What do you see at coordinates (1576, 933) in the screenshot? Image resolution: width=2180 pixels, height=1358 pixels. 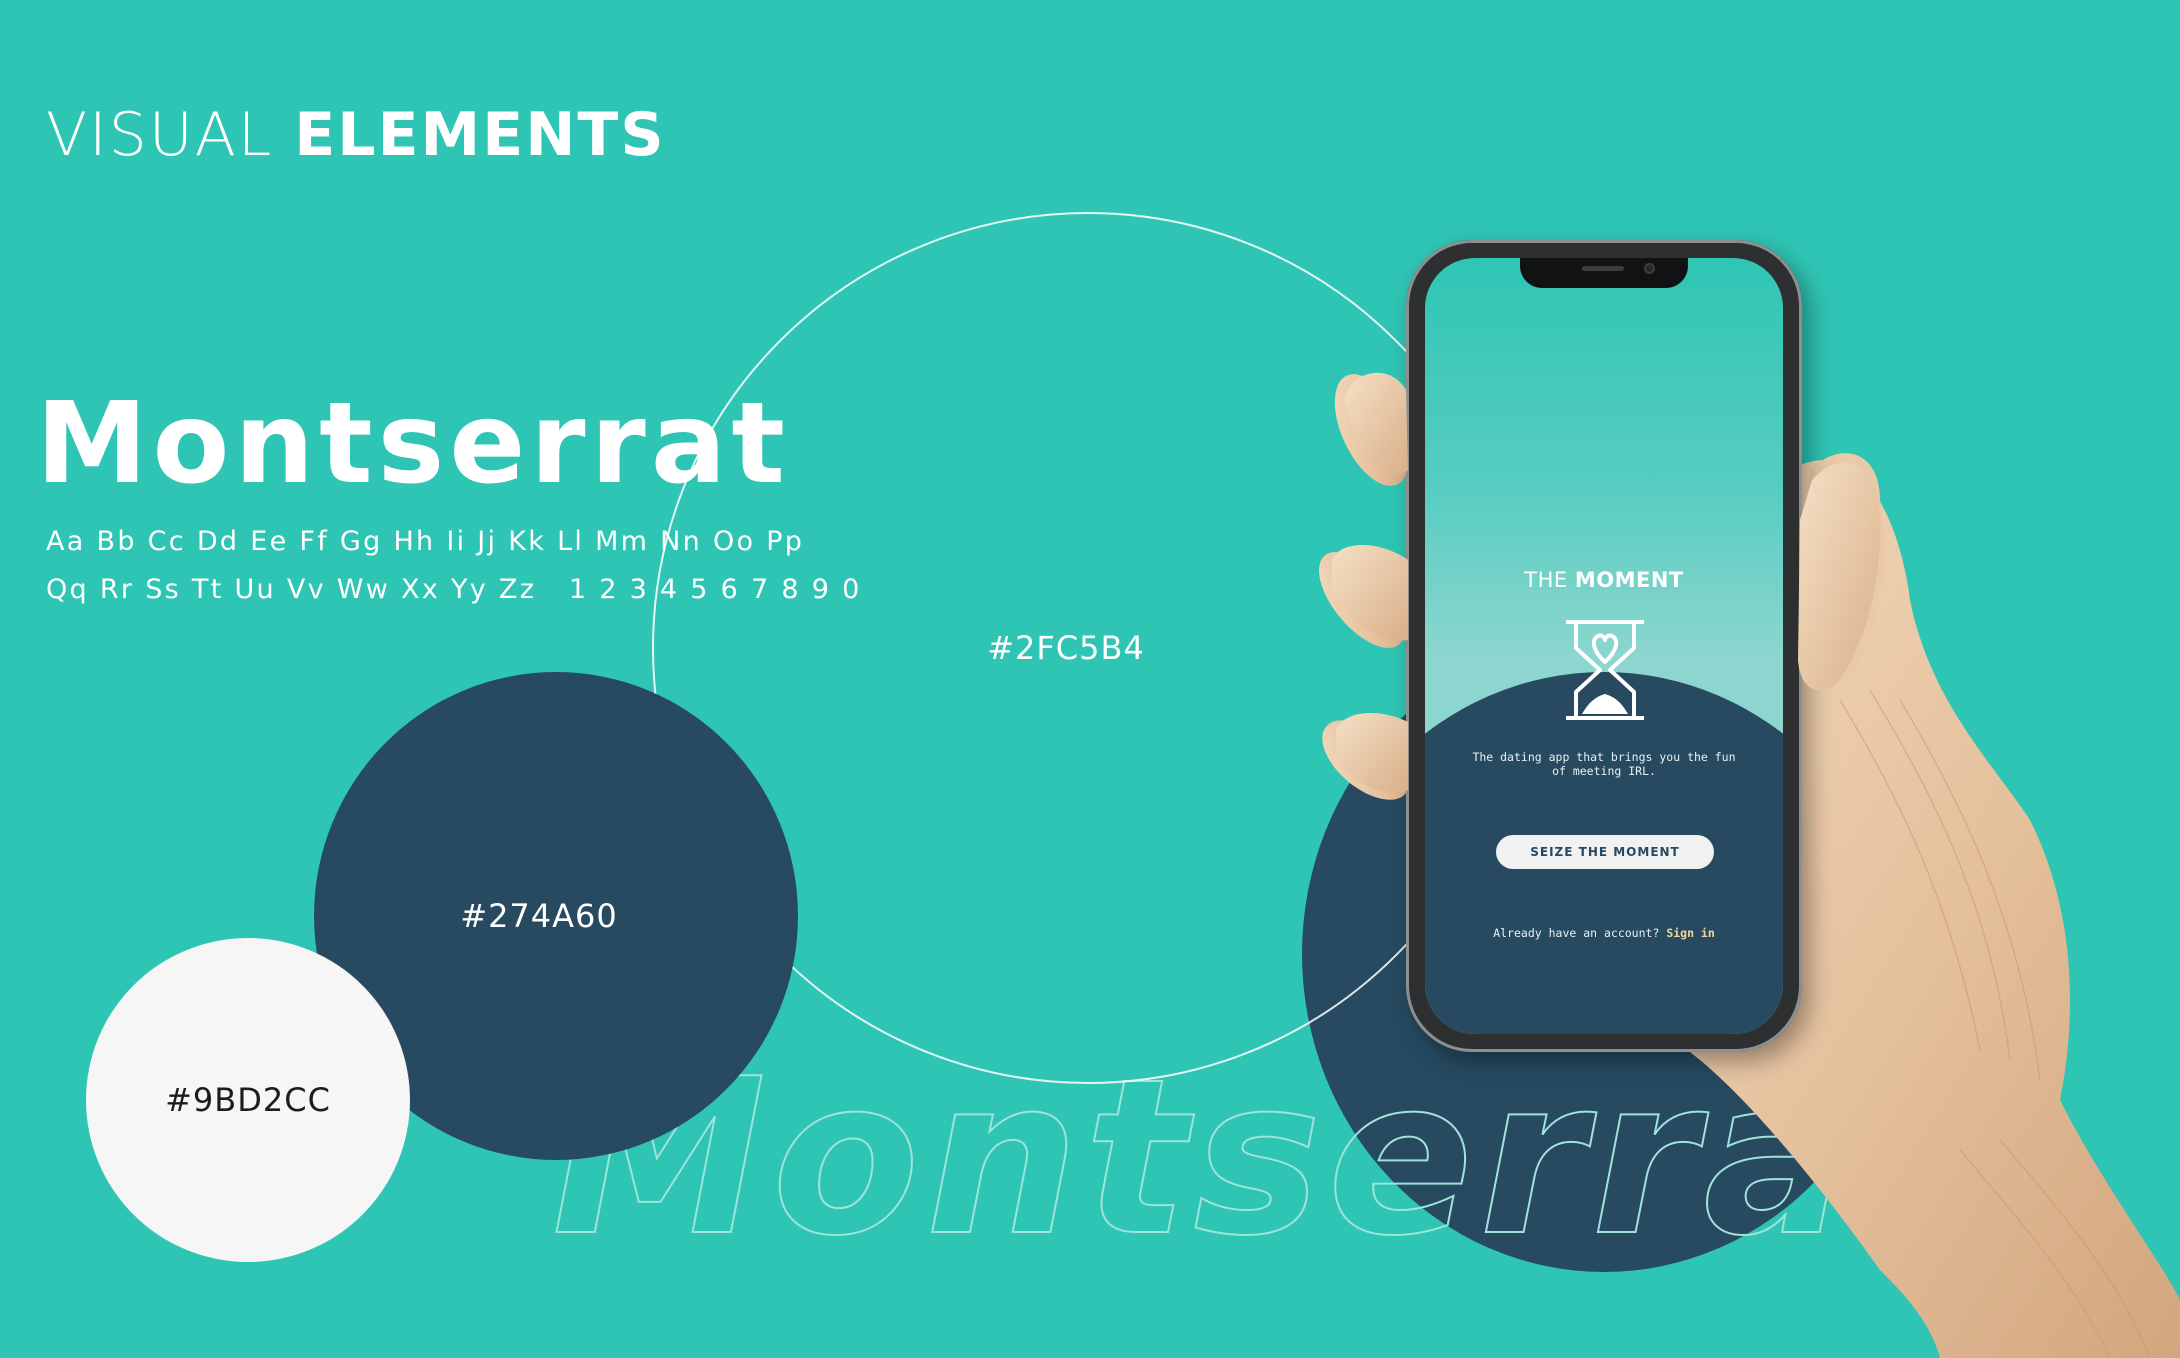 I see `signin-prompt: Already have an account?` at bounding box center [1576, 933].